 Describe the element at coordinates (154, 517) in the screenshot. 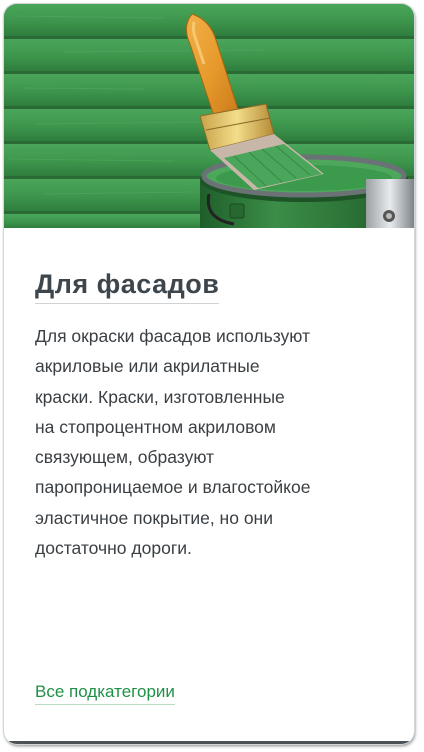

I see `description-line: эластичное покрытие, но они` at that location.